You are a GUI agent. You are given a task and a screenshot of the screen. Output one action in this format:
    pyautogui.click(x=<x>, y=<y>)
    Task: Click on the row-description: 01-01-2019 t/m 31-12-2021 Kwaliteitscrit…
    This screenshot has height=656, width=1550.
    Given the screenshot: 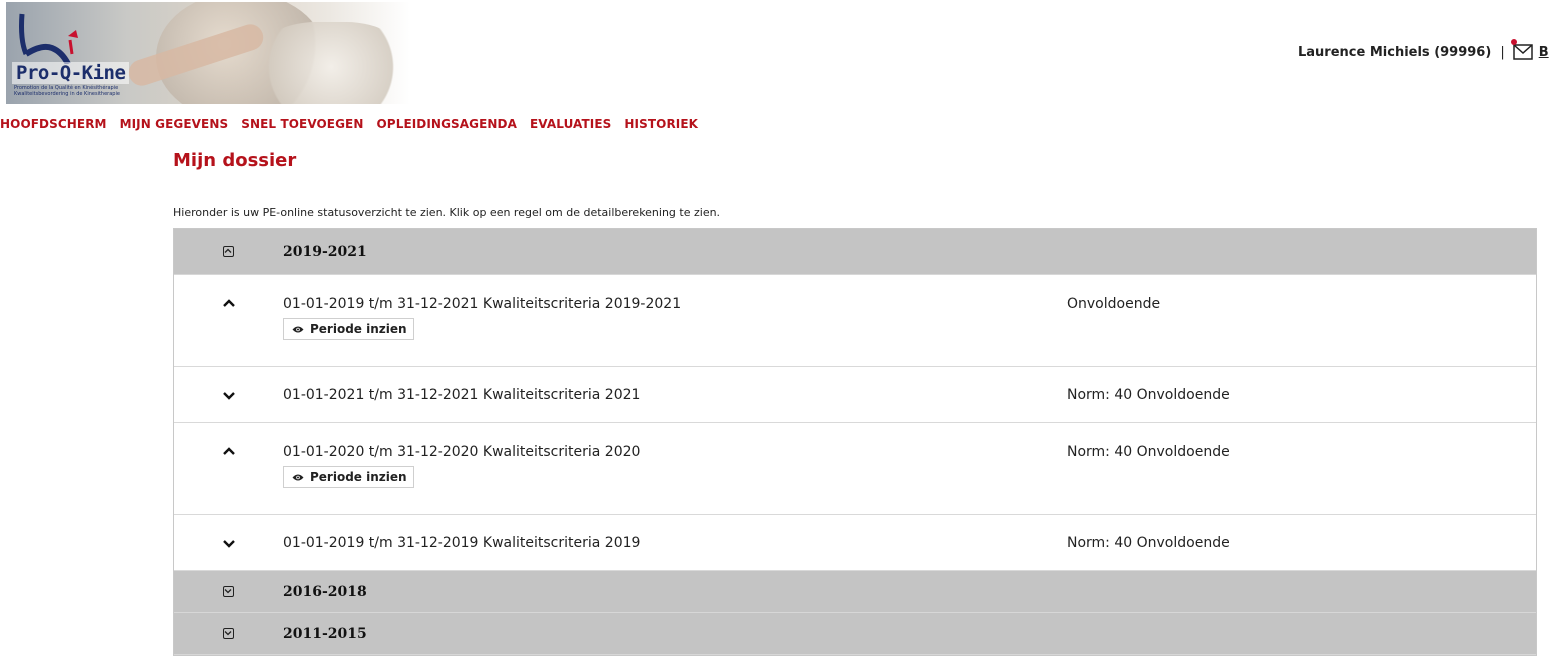 What is the action you would take?
    pyautogui.click(x=482, y=304)
    